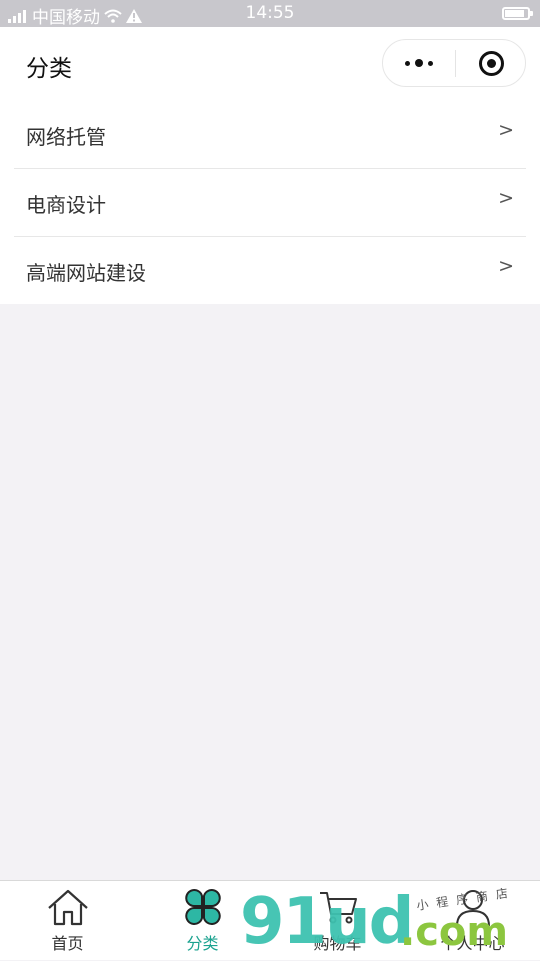 This screenshot has width=540, height=961. Describe the element at coordinates (202, 907) in the screenshot. I see `category-icon` at that location.